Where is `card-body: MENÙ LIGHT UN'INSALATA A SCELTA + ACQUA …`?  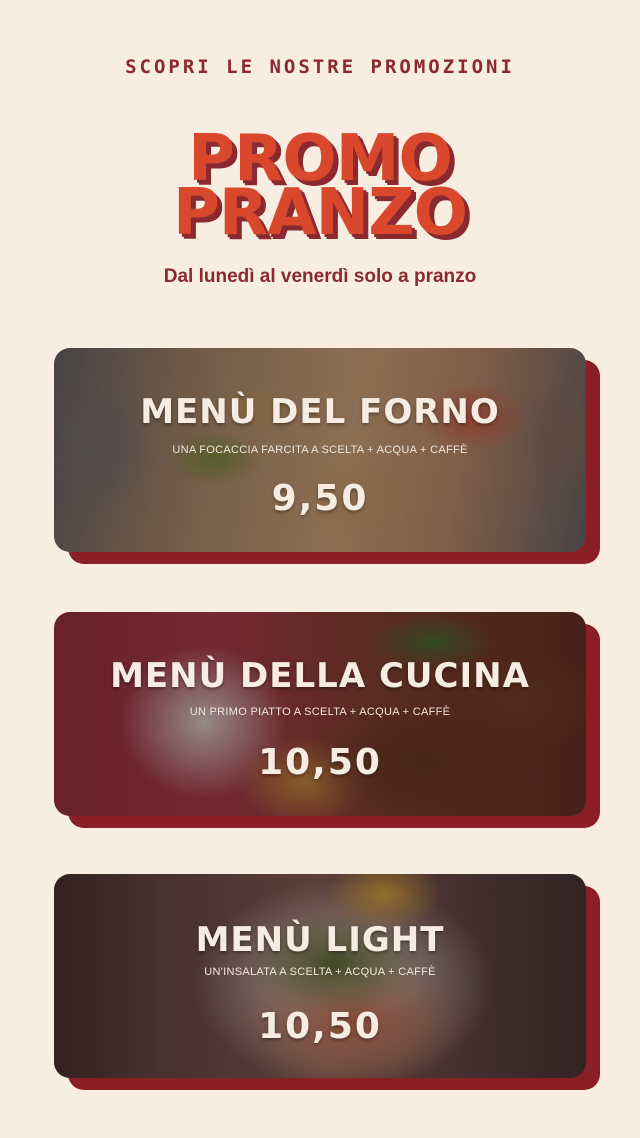
card-body: MENÙ LIGHT UN'INSALATA A SCELTA + ACQUA … is located at coordinates (320, 976).